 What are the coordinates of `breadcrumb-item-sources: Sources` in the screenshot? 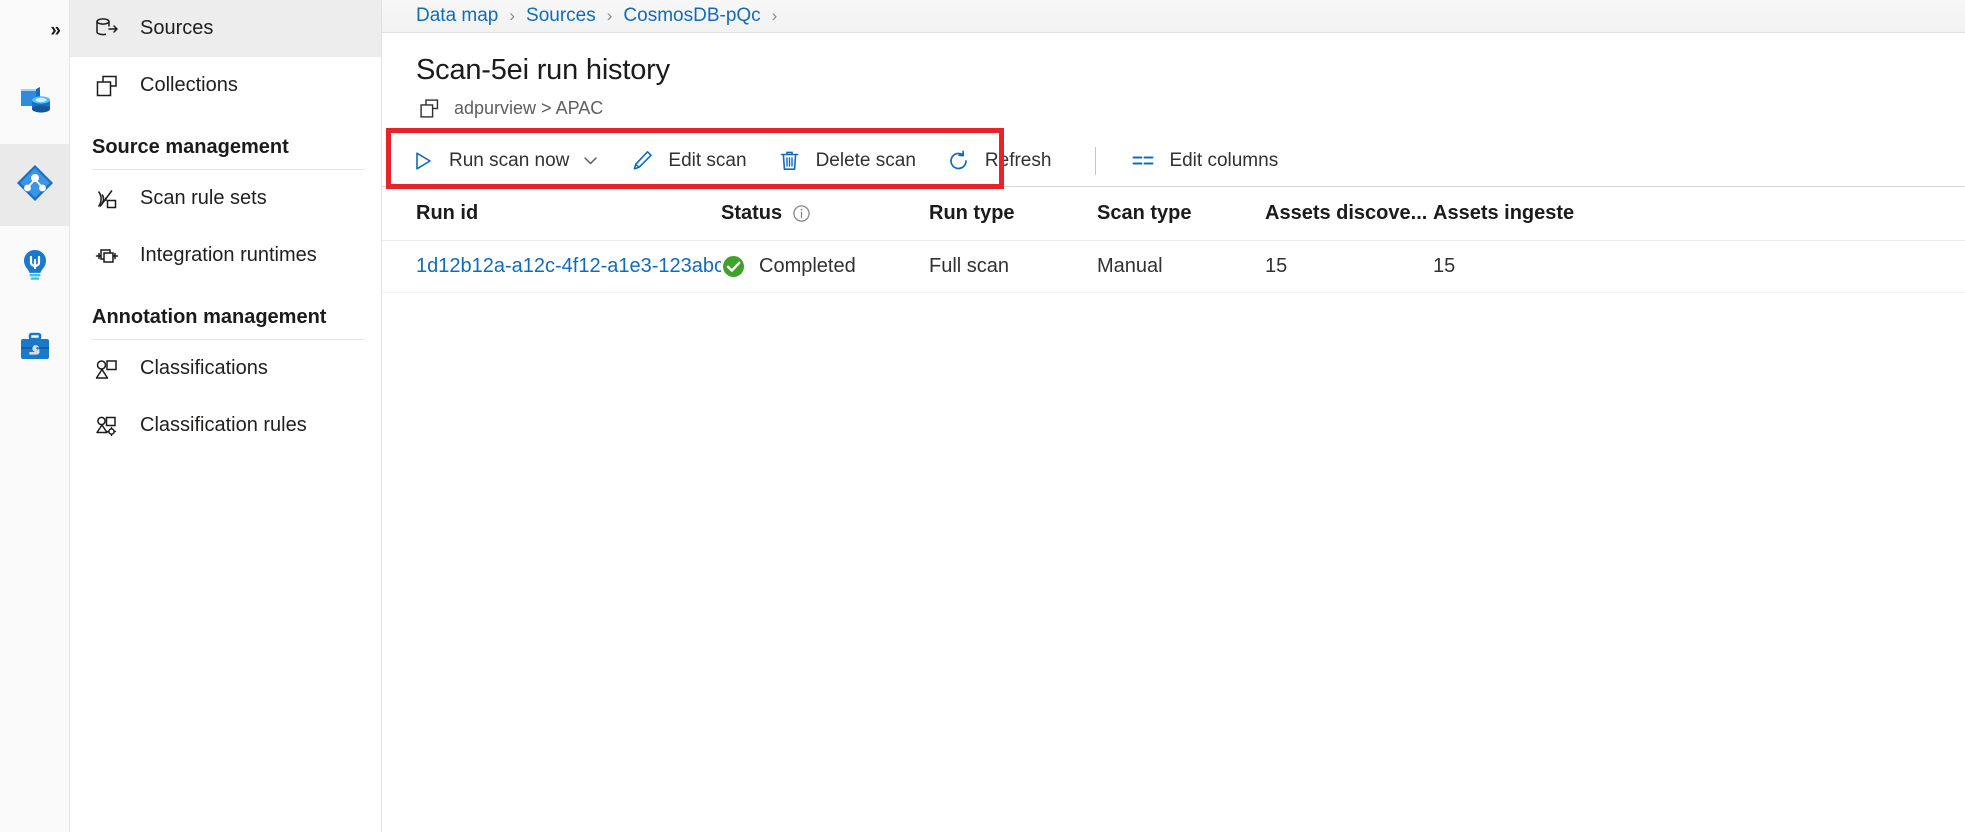 It's located at (561, 16).